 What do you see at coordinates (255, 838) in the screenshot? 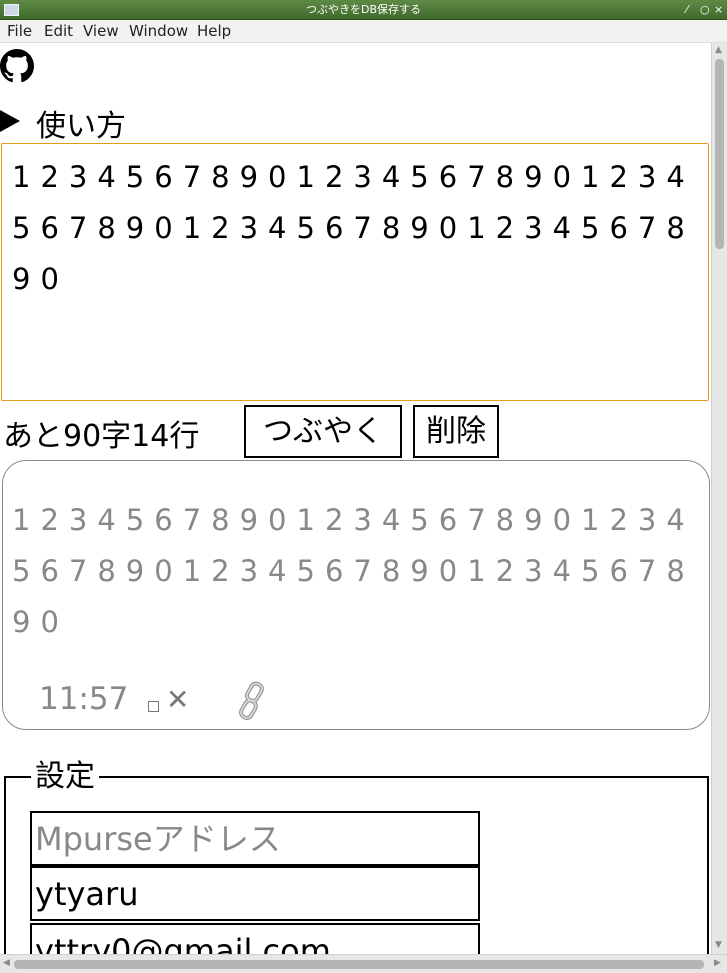
I see `mpurse-address-input` at bounding box center [255, 838].